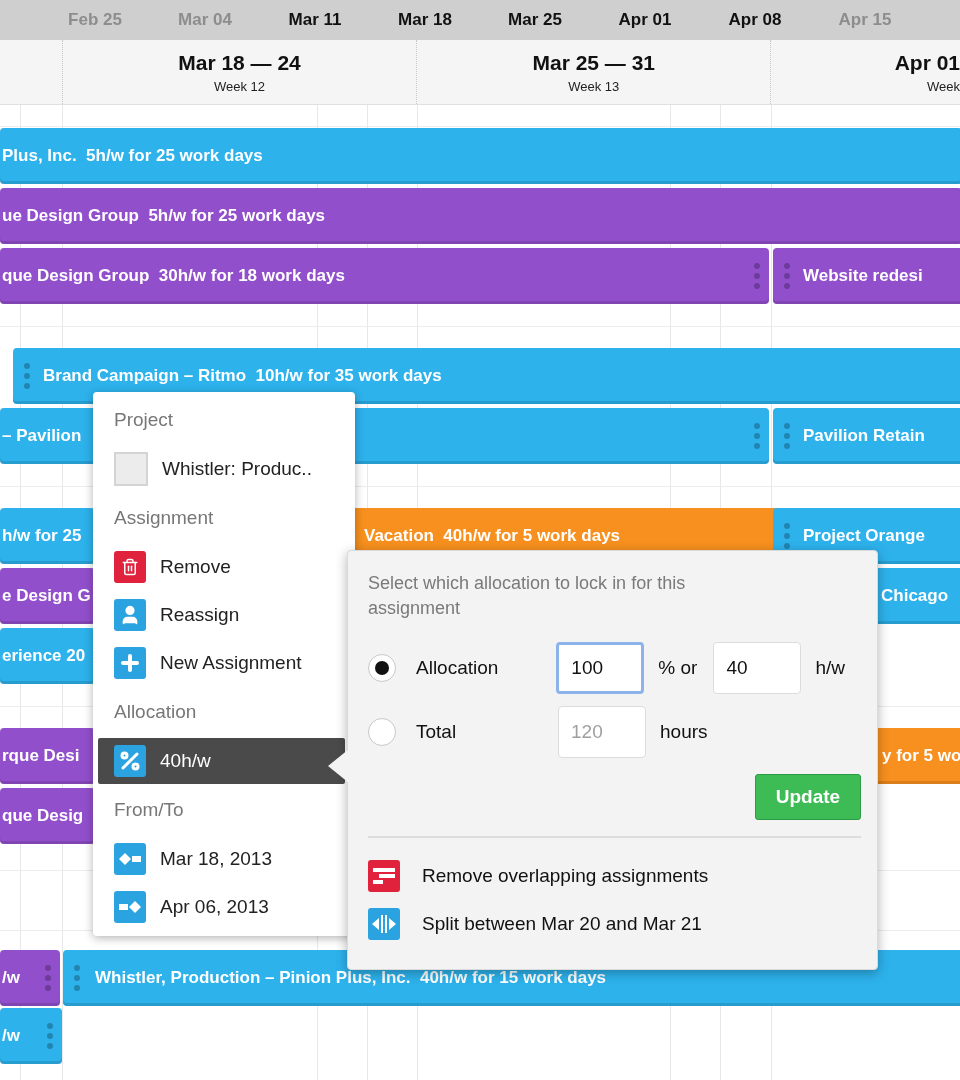  What do you see at coordinates (458, 668) in the screenshot?
I see `option-label: Allocation` at bounding box center [458, 668].